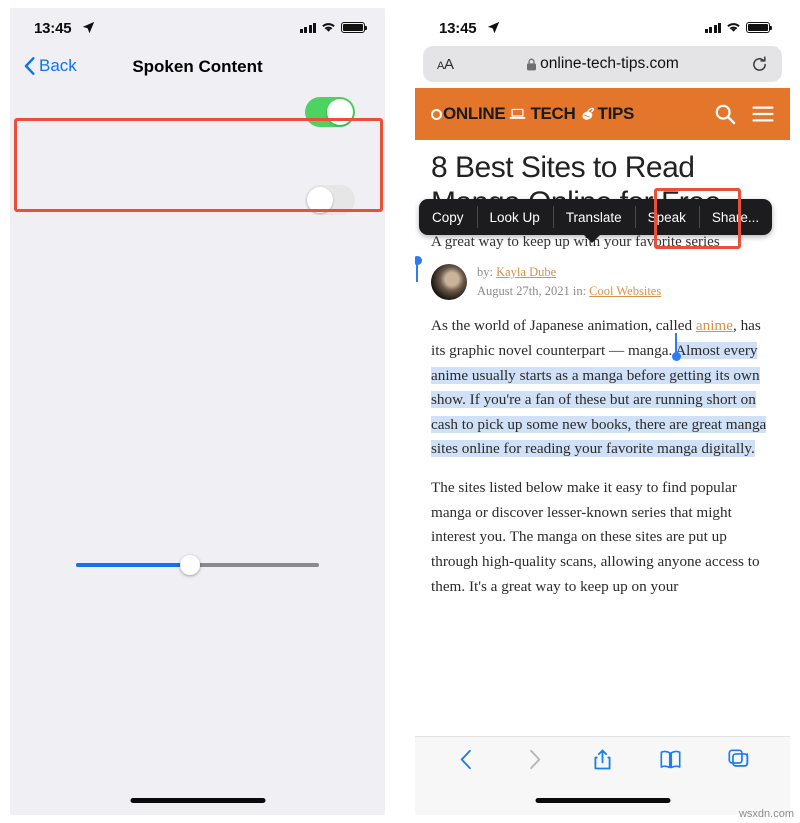 Image resolution: width=800 pixels, height=823 pixels. Describe the element at coordinates (666, 217) in the screenshot. I see `ctx-speak-button: Speak` at that location.